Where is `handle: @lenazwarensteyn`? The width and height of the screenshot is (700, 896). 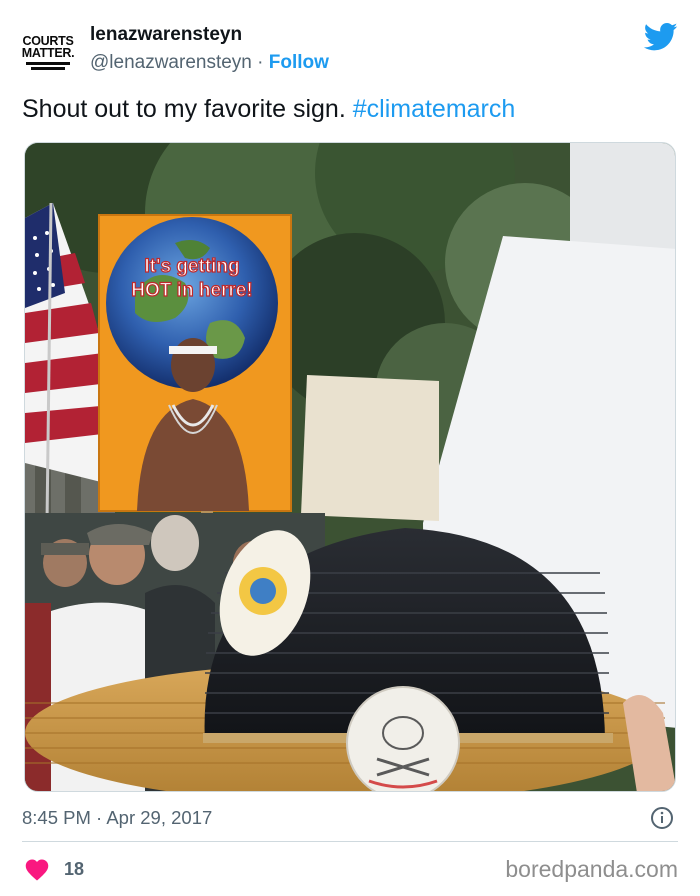
handle: @lenazwarensteyn is located at coordinates (171, 62).